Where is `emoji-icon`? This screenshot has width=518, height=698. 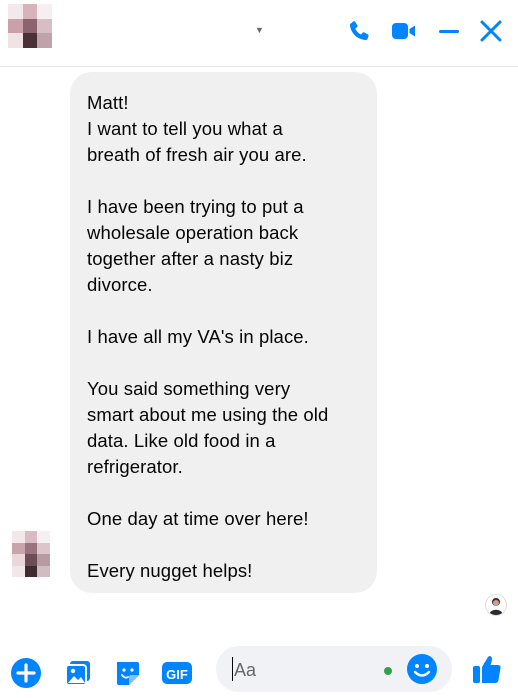 emoji-icon is located at coordinates (422, 669).